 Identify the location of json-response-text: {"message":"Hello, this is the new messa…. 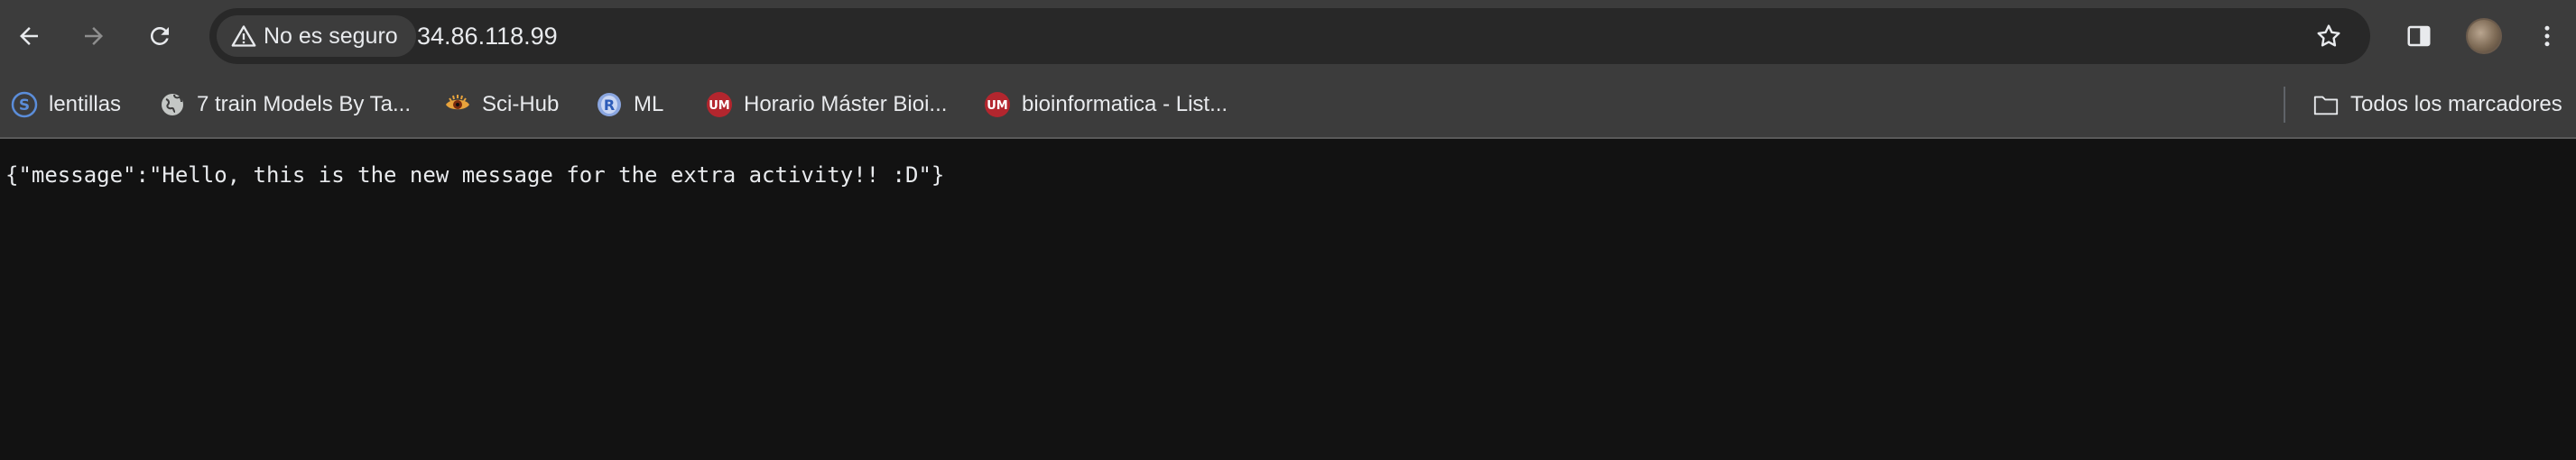
(475, 175).